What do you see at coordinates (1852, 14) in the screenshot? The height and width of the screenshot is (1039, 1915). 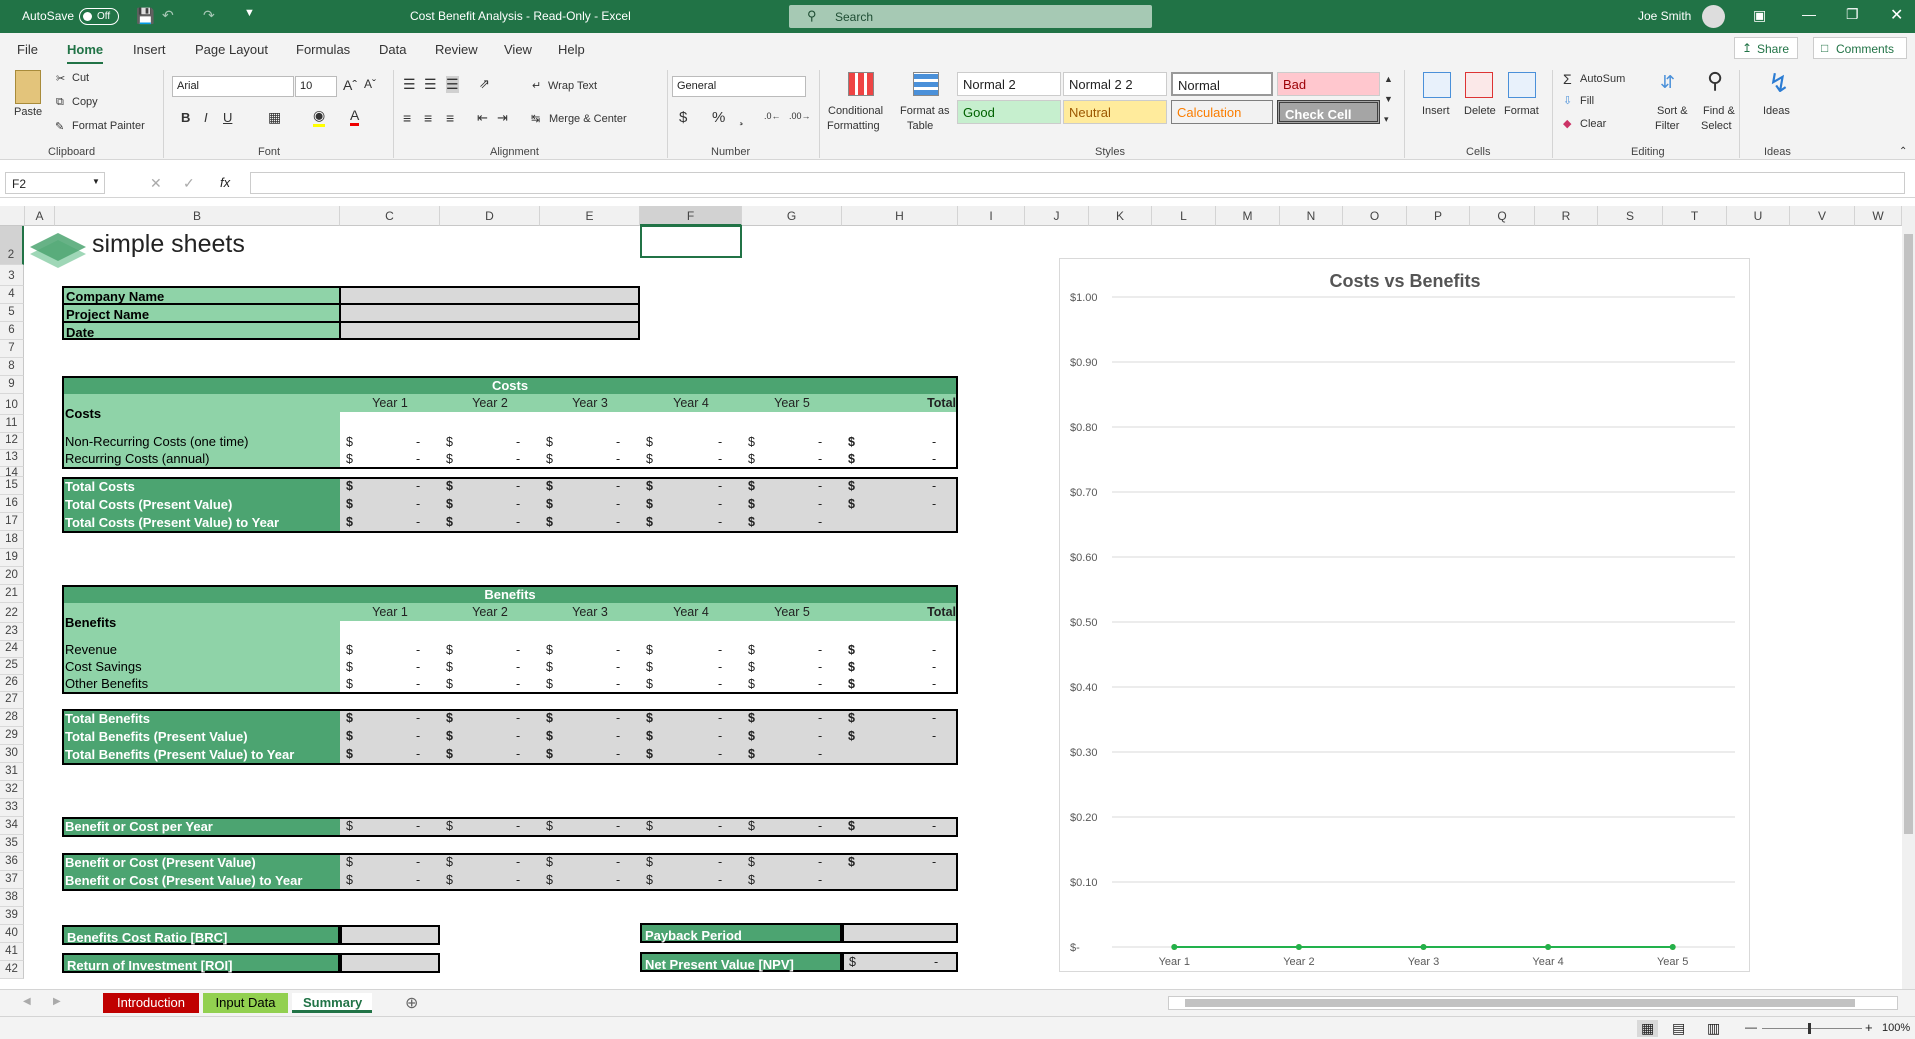 I see `restore-icon: ❐` at bounding box center [1852, 14].